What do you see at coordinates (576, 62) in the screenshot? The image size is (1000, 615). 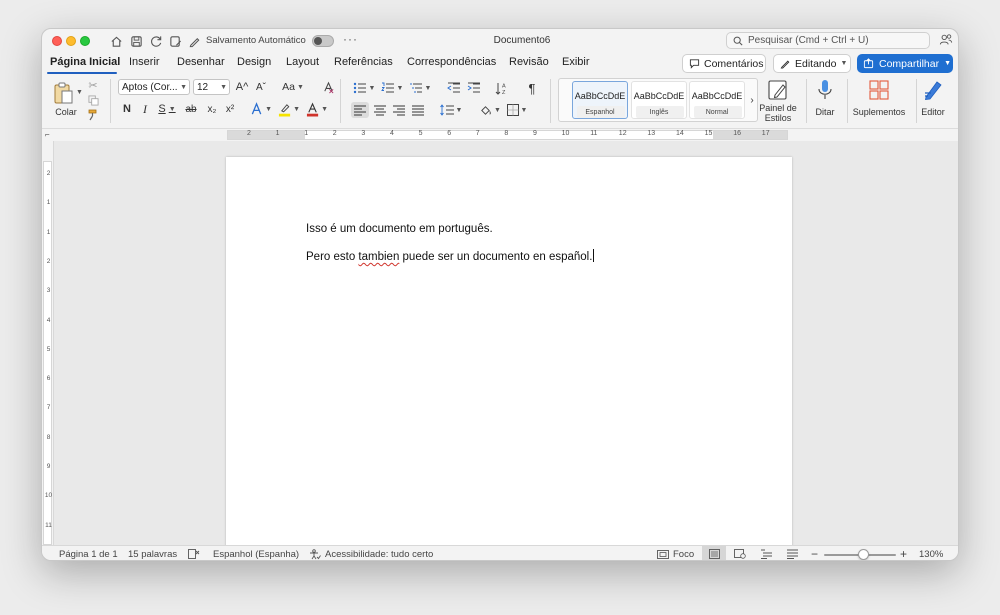 I see `tab-exibir: Exibir` at bounding box center [576, 62].